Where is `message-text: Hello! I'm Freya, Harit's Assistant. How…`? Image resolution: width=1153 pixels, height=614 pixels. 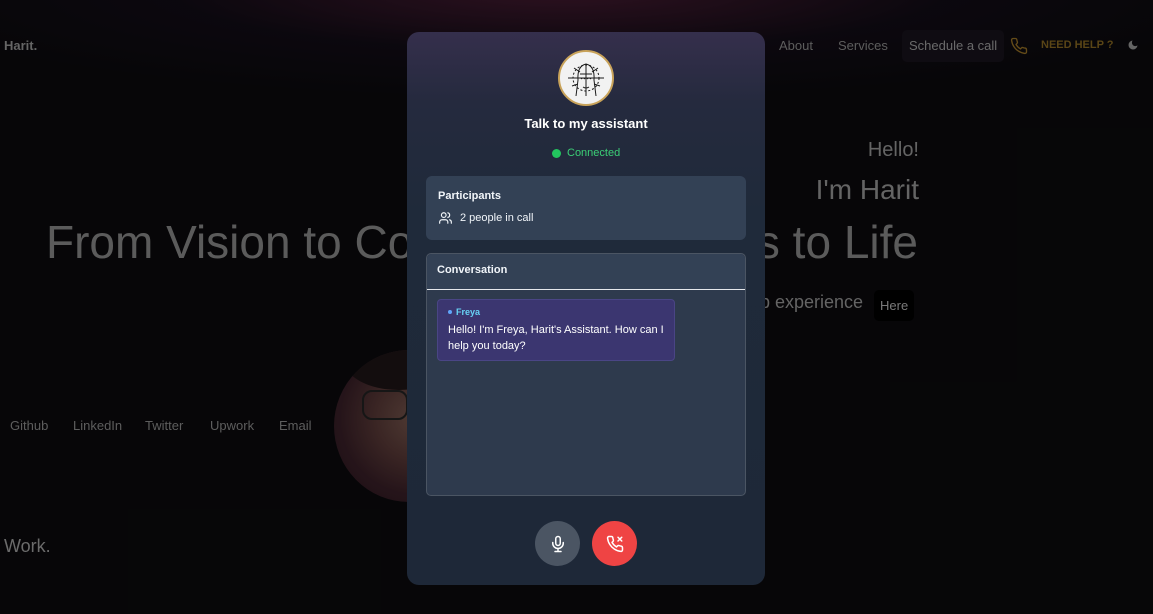 message-text: Hello! I'm Freya, Harit's Assistant. How… is located at coordinates (556, 338).